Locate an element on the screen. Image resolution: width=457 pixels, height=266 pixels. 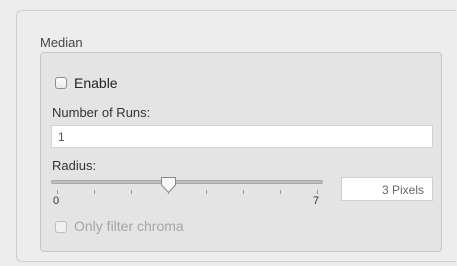
enable-checkbox is located at coordinates (61, 83).